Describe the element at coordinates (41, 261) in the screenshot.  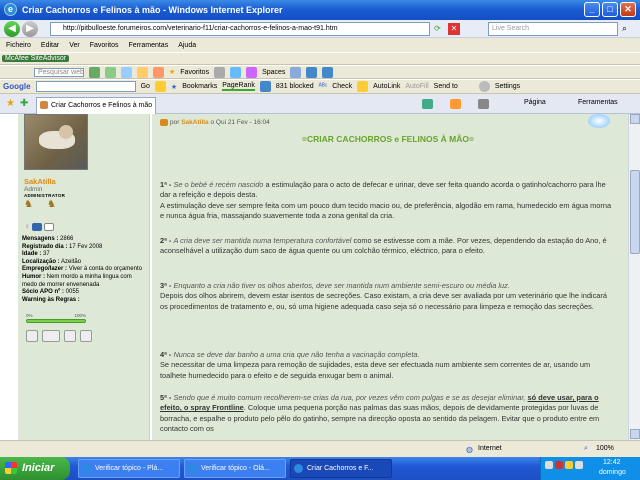
I see `profile-field-label: Localização :` at that location.